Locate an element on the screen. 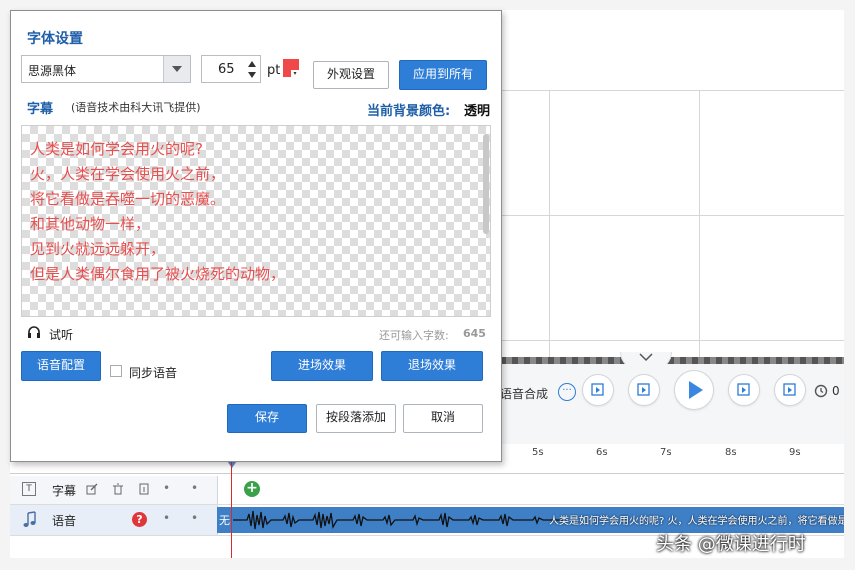 The image size is (855, 570). font-family-value: 思源黑体 is located at coordinates (52, 71).